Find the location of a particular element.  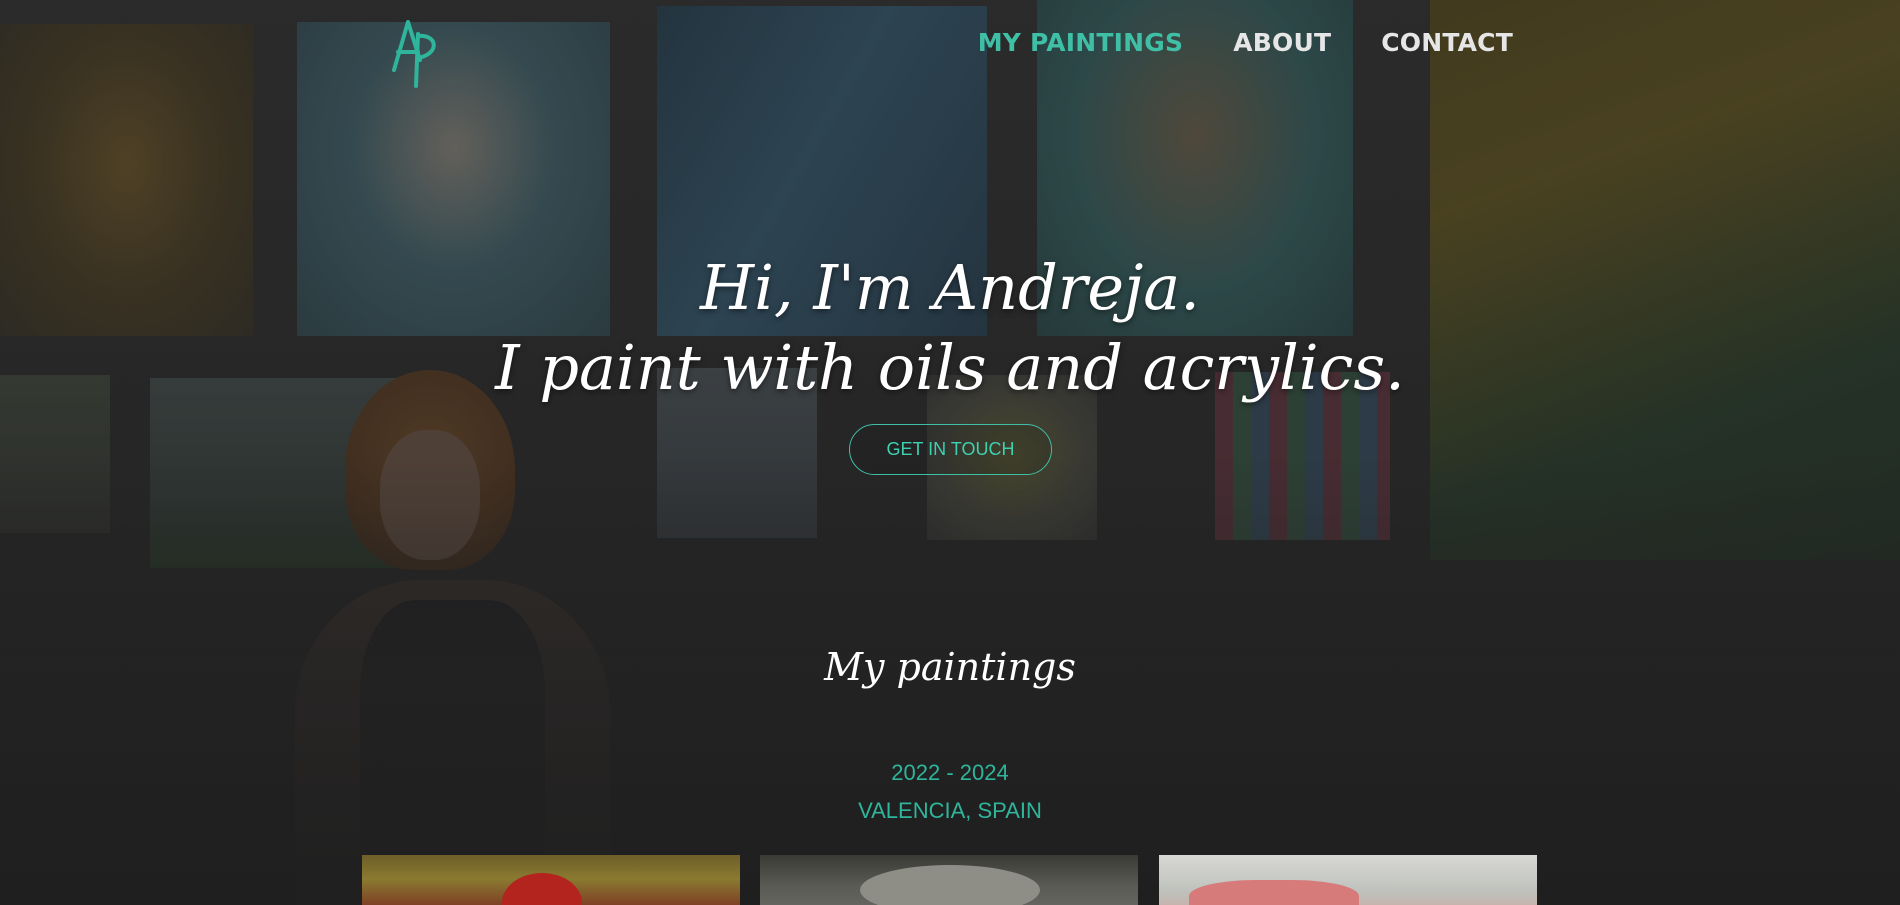

nav-my-paintings: MY PAINTINGS is located at coordinates (1081, 42).